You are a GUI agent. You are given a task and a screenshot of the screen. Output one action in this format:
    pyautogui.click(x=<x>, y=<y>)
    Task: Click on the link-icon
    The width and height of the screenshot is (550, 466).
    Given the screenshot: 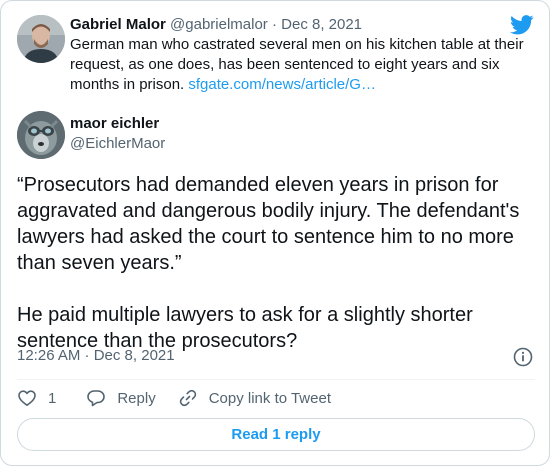 What is the action you would take?
    pyautogui.click(x=187, y=398)
    